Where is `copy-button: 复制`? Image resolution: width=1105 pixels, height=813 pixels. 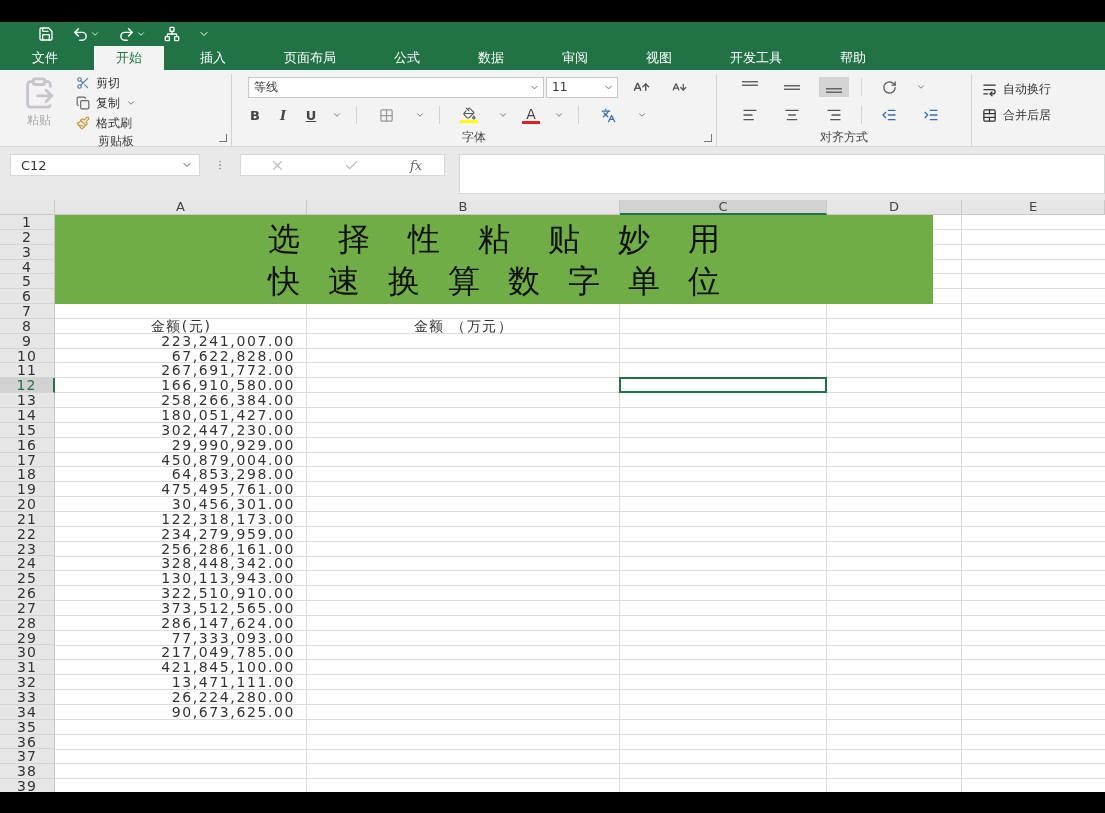
copy-button: 复制 is located at coordinates (106, 103).